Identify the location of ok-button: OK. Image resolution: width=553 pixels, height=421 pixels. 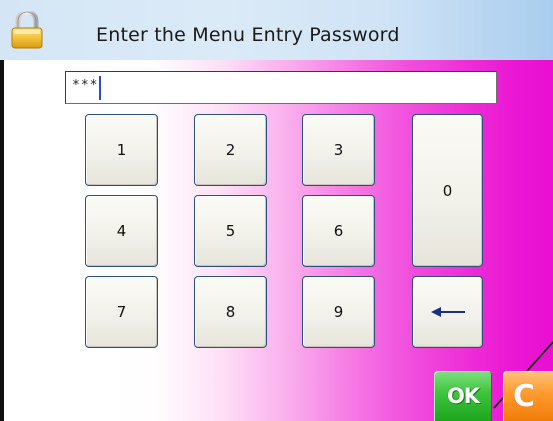
(463, 396).